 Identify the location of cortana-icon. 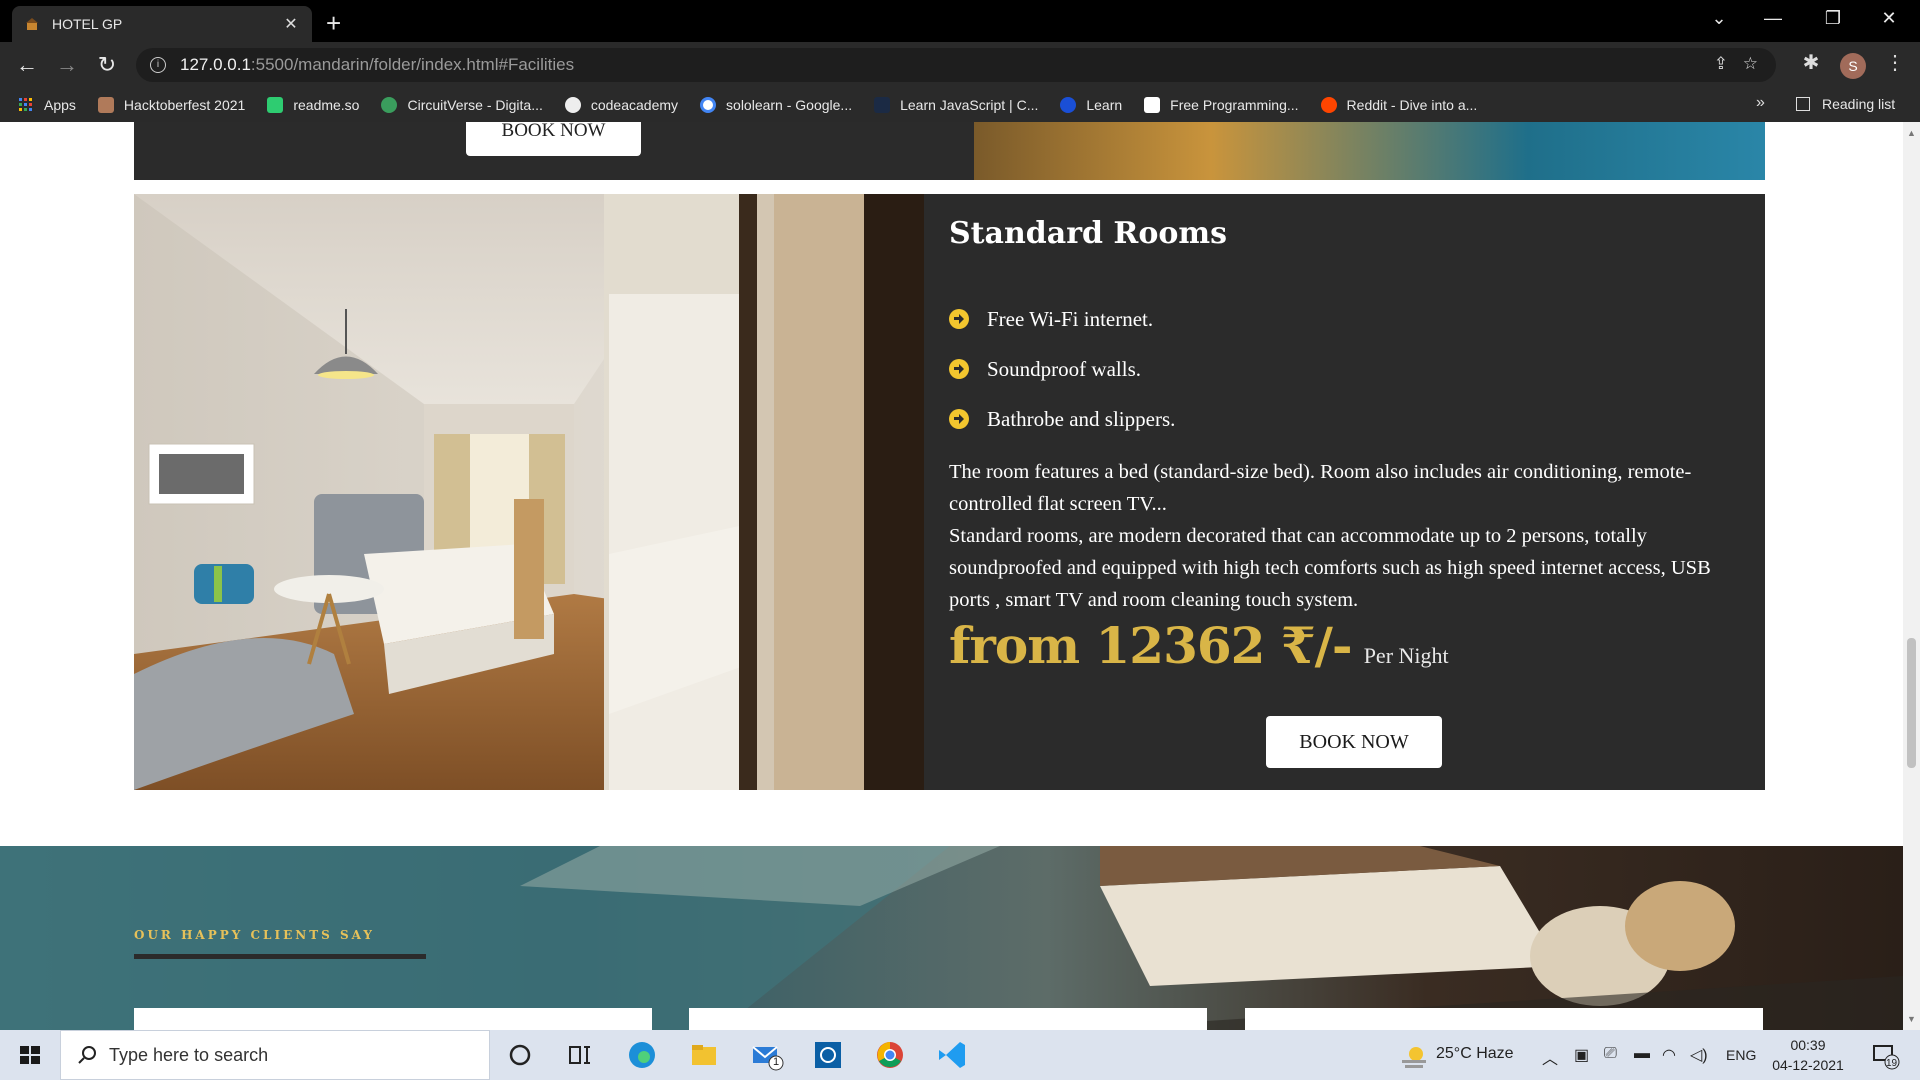
(520, 1055).